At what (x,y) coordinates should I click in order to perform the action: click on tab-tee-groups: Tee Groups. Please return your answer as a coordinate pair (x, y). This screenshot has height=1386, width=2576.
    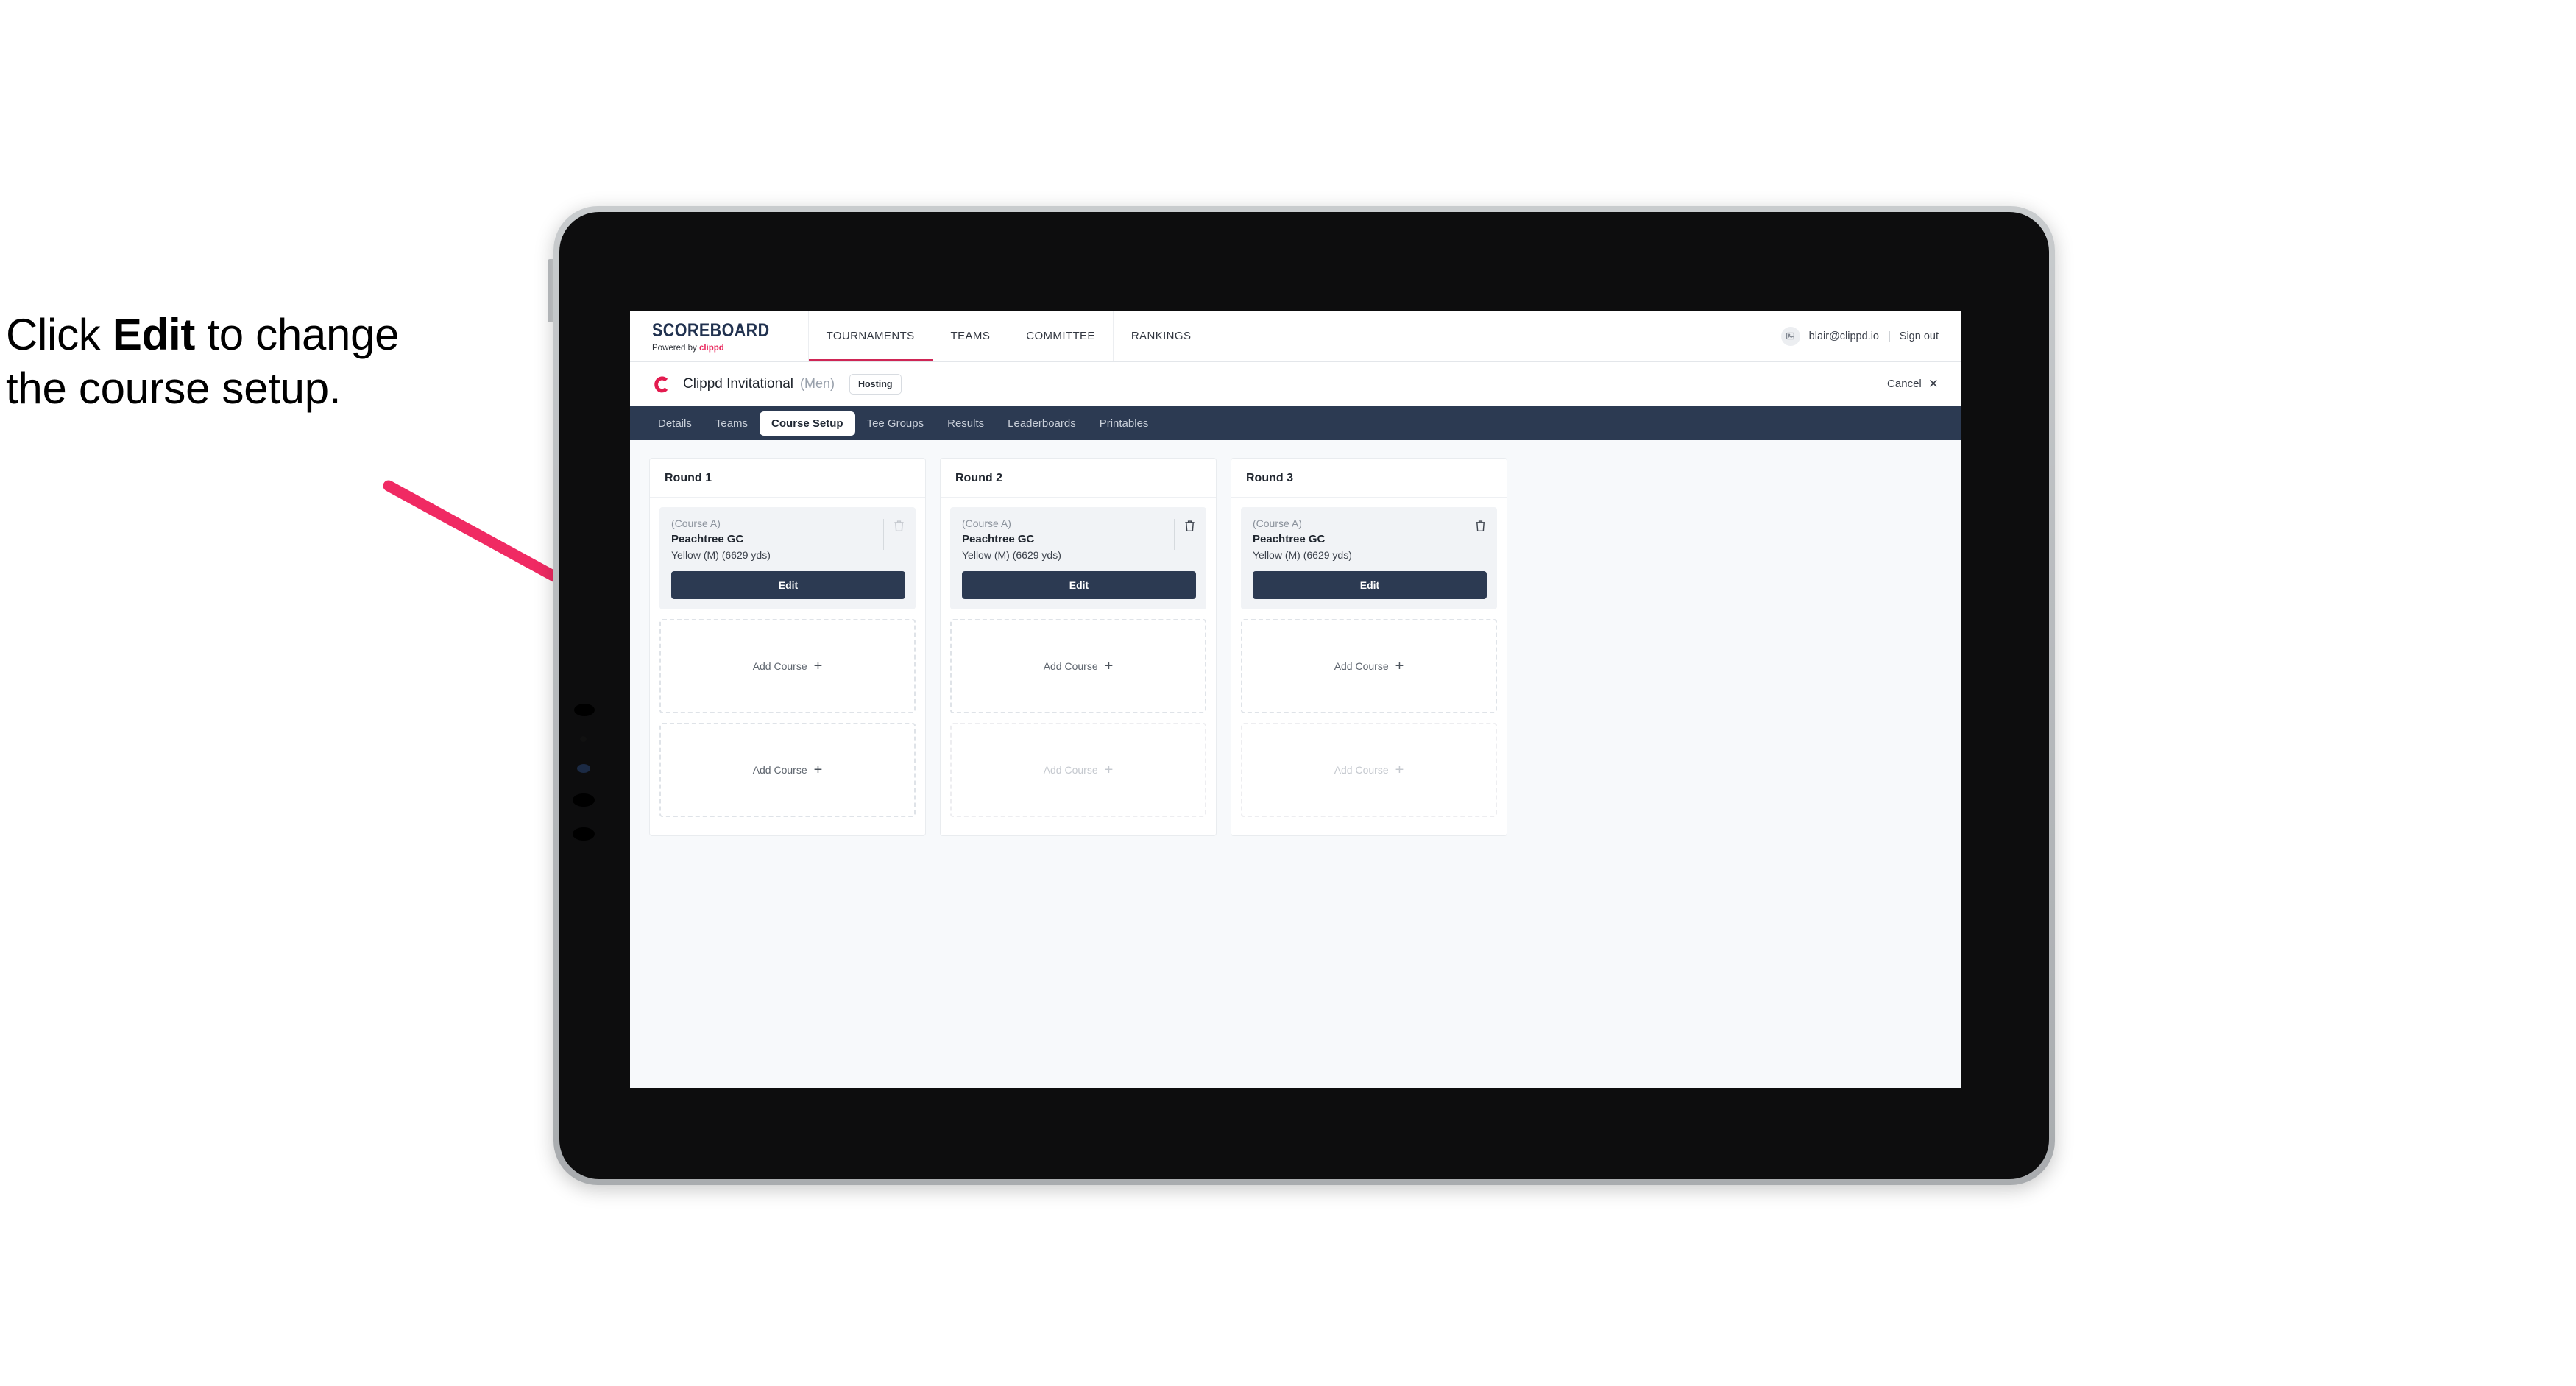
    Looking at the image, I should click on (896, 423).